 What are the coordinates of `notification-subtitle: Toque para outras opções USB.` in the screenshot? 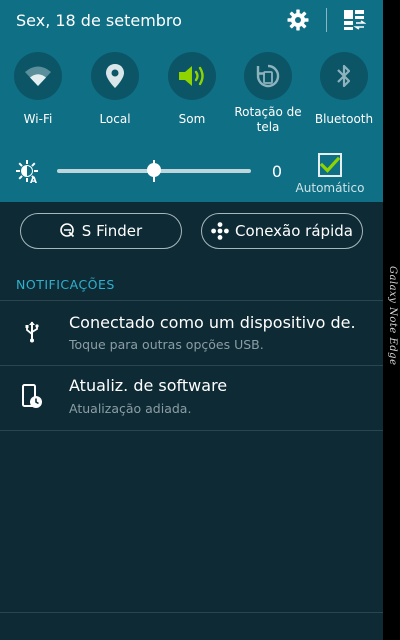 It's located at (166, 344).